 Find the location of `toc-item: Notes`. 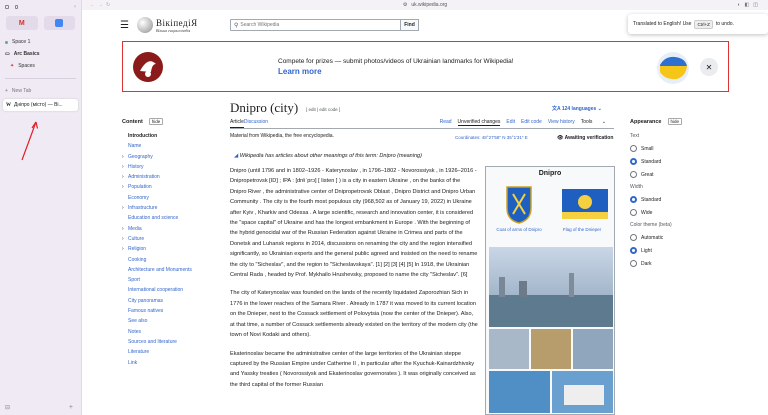

toc-item: Notes is located at coordinates (164, 332).